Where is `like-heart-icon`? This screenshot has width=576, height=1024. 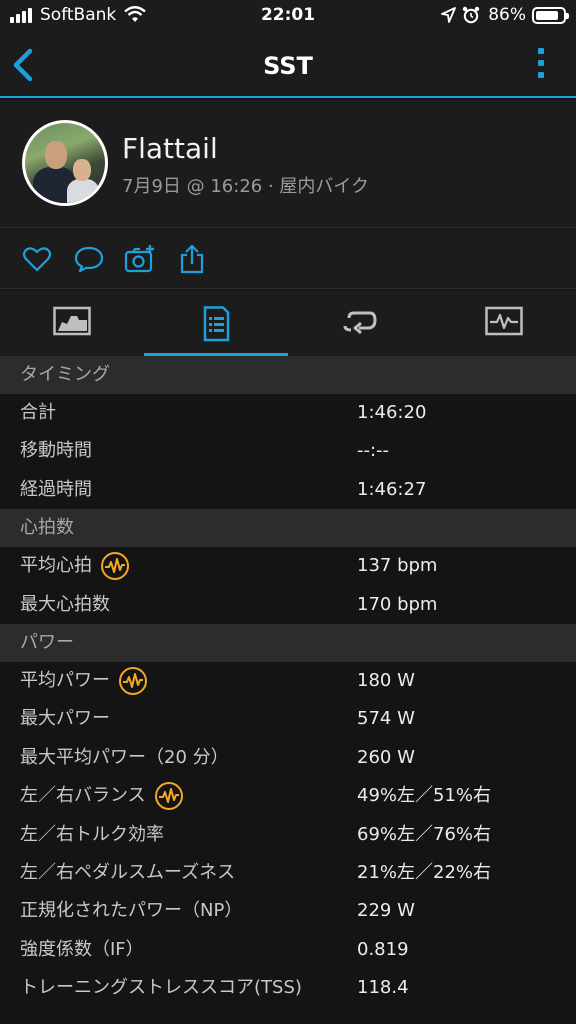
like-heart-icon is located at coordinates (37, 259).